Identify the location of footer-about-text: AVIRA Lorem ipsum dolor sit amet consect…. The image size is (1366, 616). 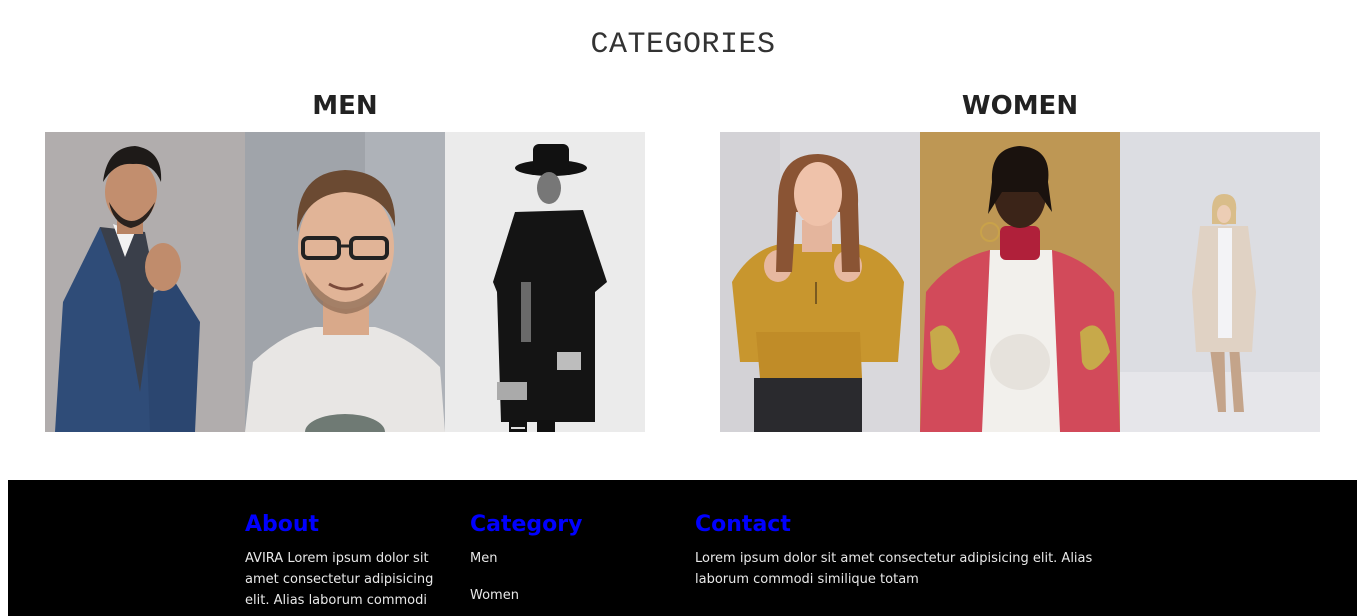
(339, 579).